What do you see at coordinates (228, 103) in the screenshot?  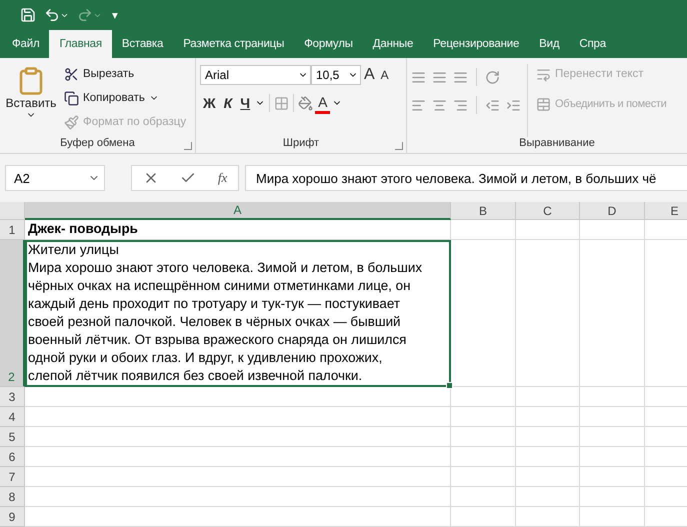 I see `italic-button: К` at bounding box center [228, 103].